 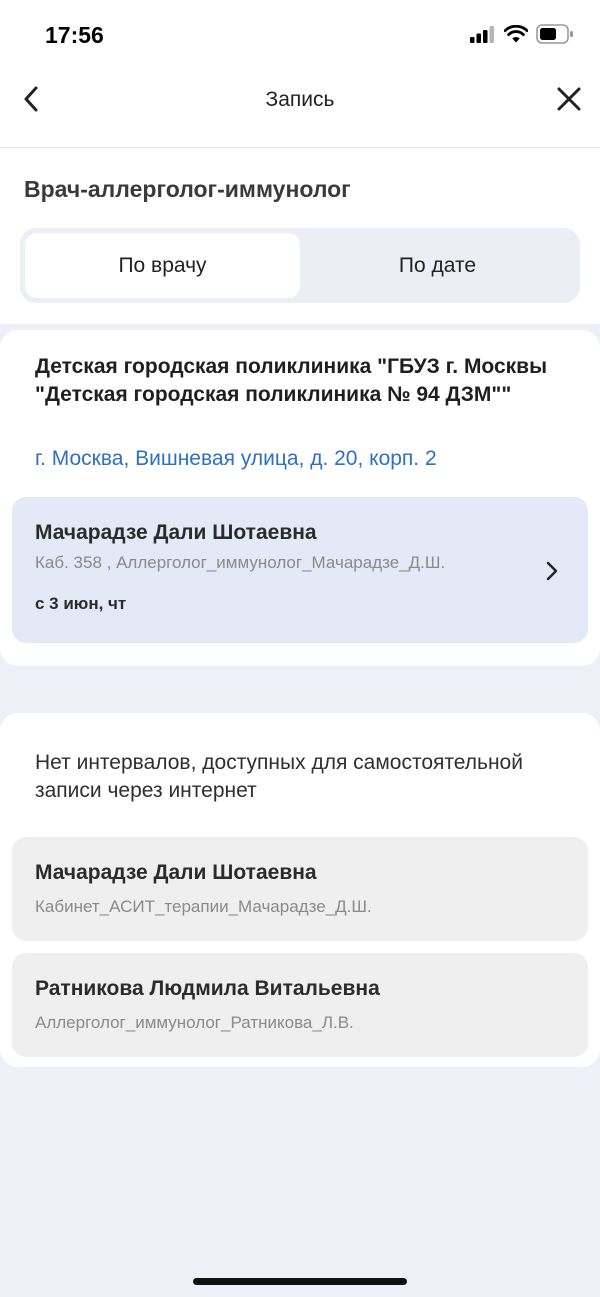 What do you see at coordinates (552, 571) in the screenshot?
I see `chevron-right-icon` at bounding box center [552, 571].